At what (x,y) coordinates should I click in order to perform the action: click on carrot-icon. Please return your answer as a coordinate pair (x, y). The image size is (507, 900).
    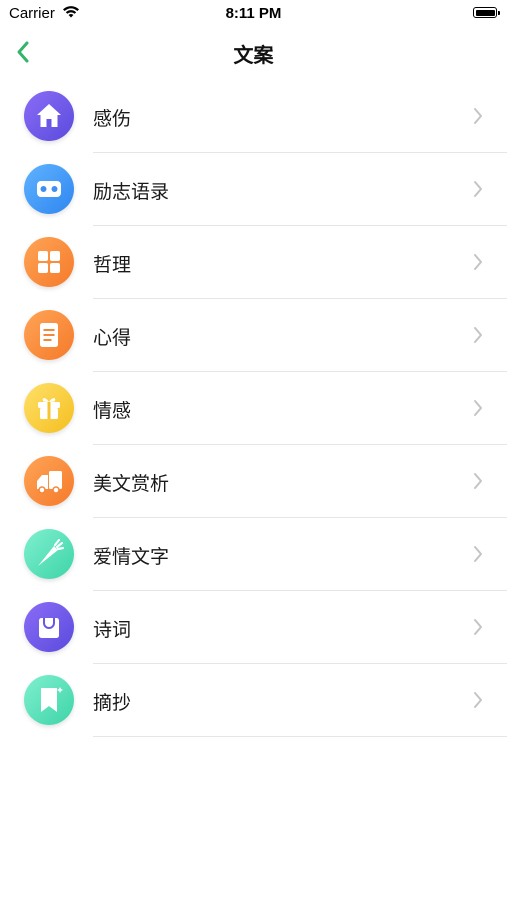
    Looking at the image, I should click on (49, 554).